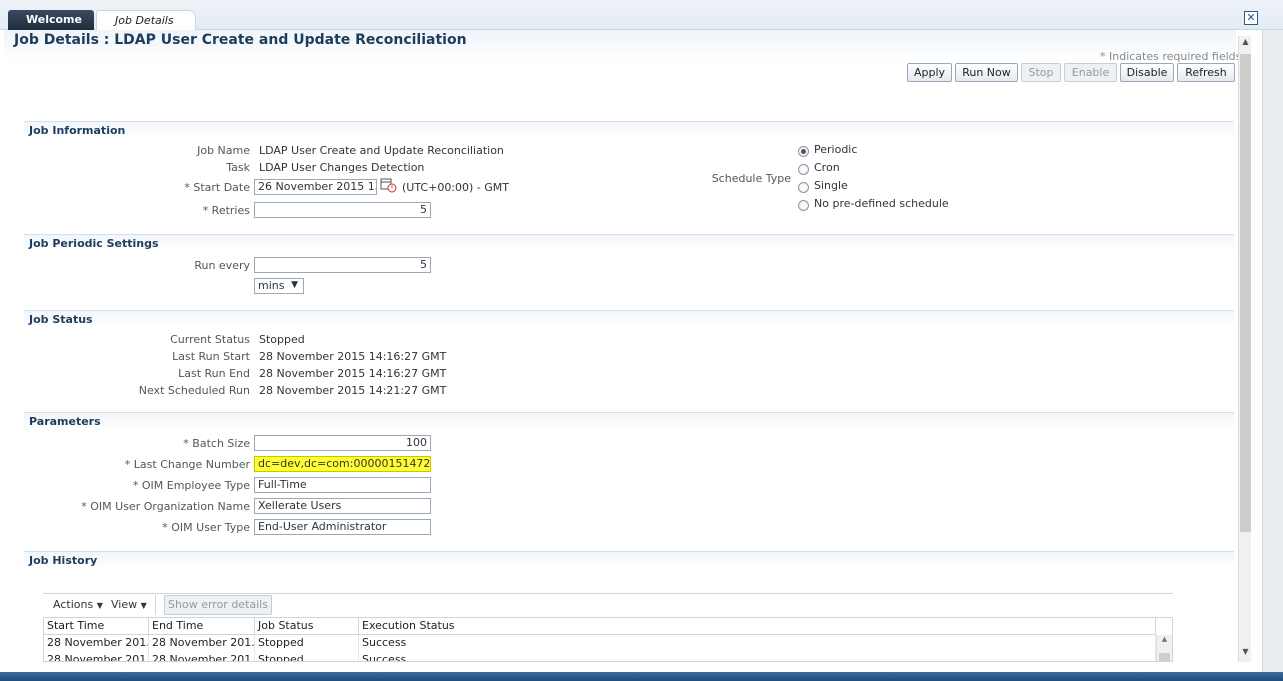 This screenshot has height=681, width=1283. I want to click on section-heading: Job Periodic Settings, so click(629, 243).